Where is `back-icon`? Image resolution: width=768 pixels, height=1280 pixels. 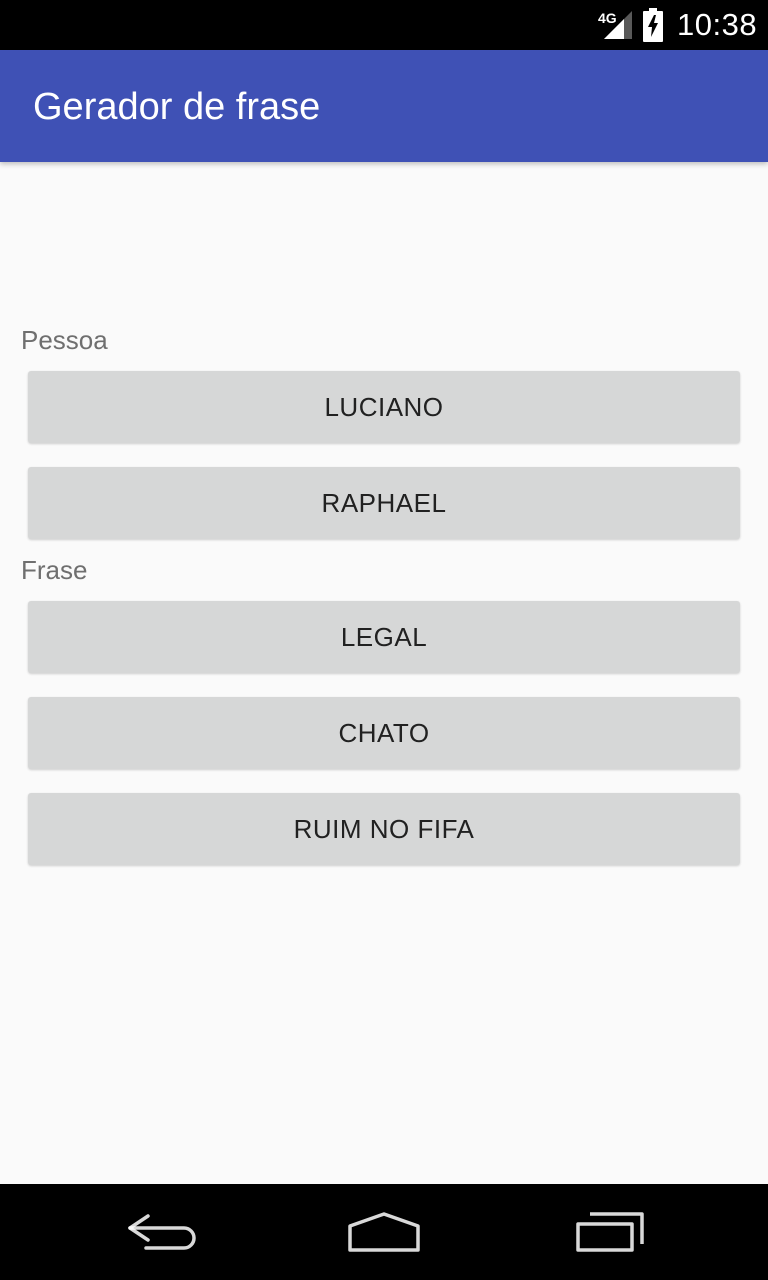 back-icon is located at coordinates (160, 1232).